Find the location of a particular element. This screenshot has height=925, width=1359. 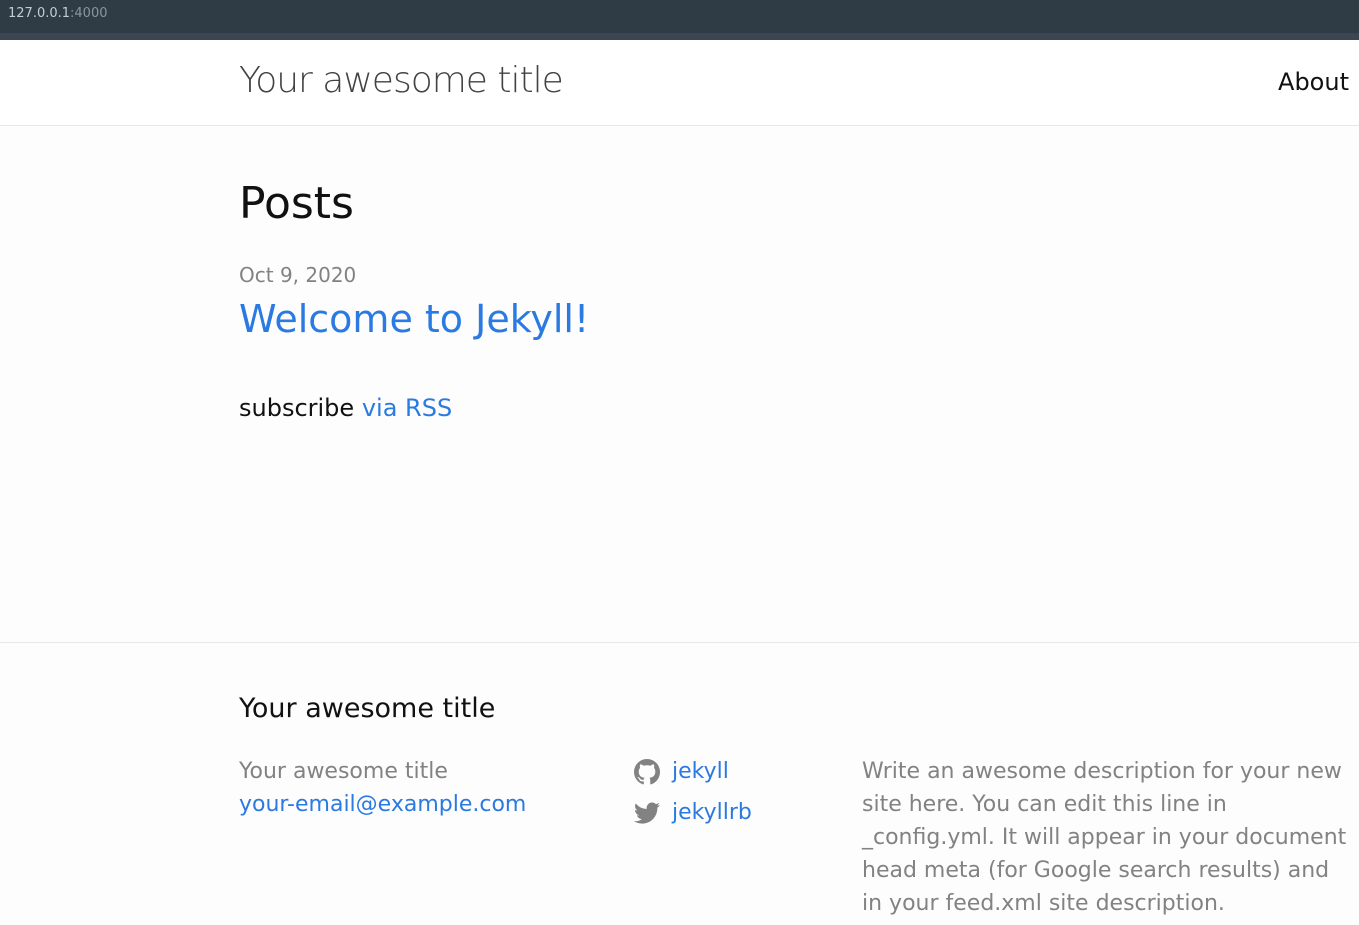

rss-link: via RSS is located at coordinates (407, 408).